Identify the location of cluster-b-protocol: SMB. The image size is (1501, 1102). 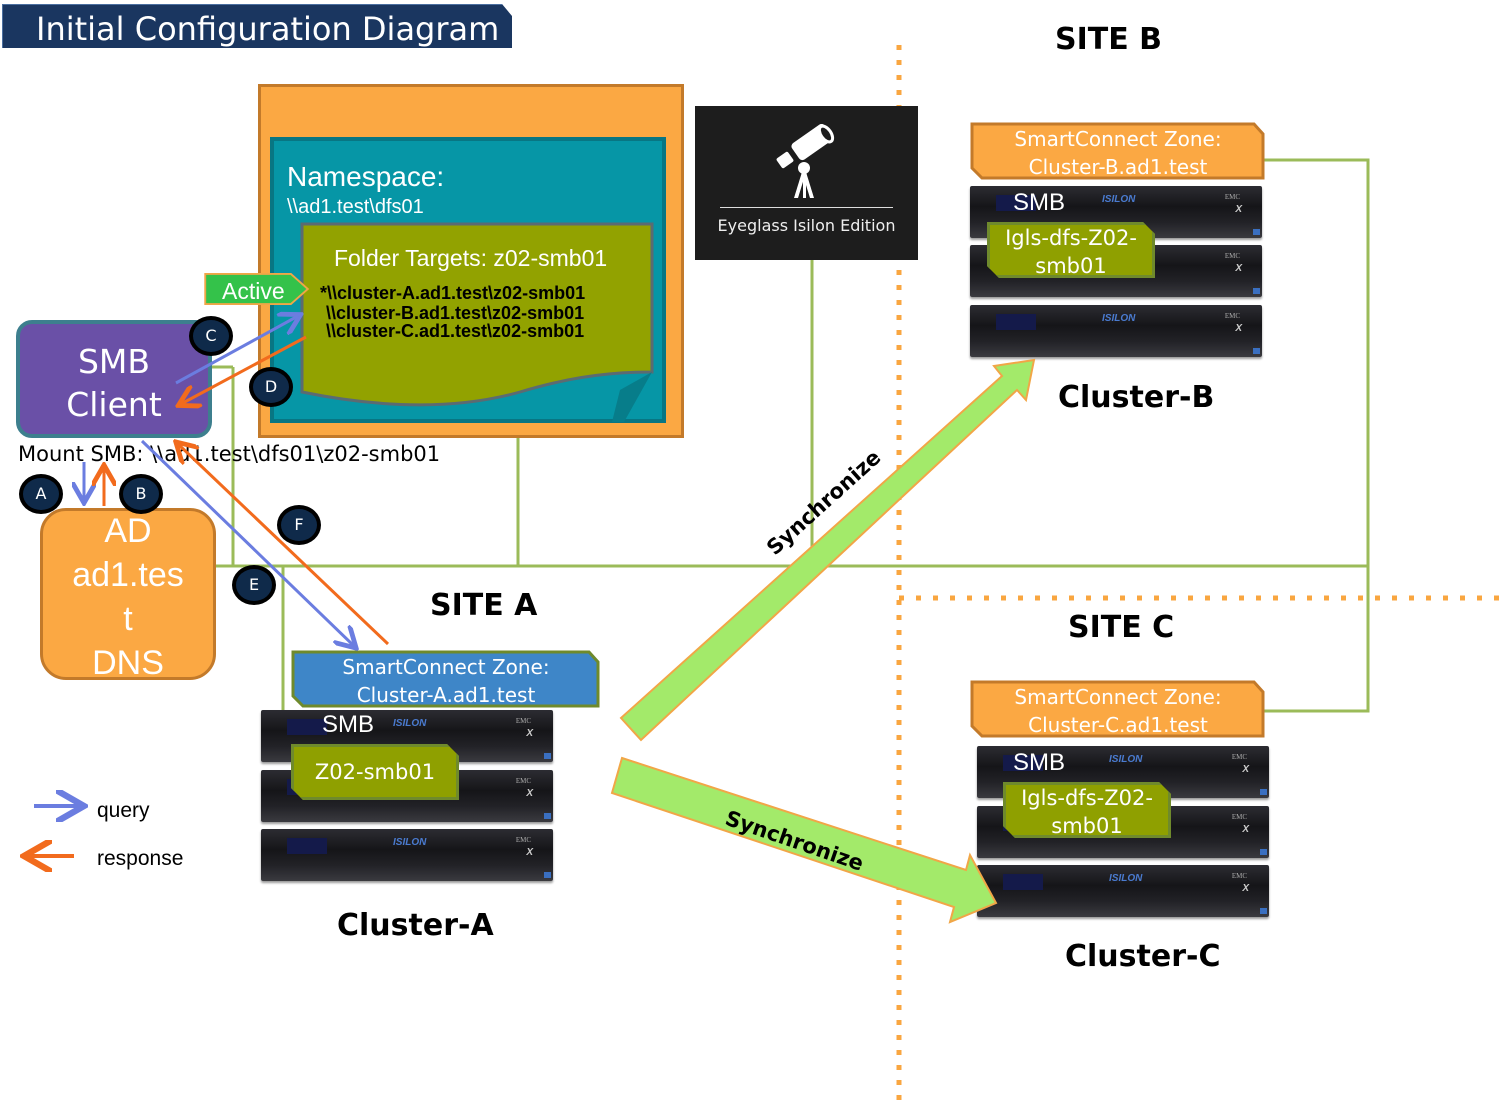
(1039, 202).